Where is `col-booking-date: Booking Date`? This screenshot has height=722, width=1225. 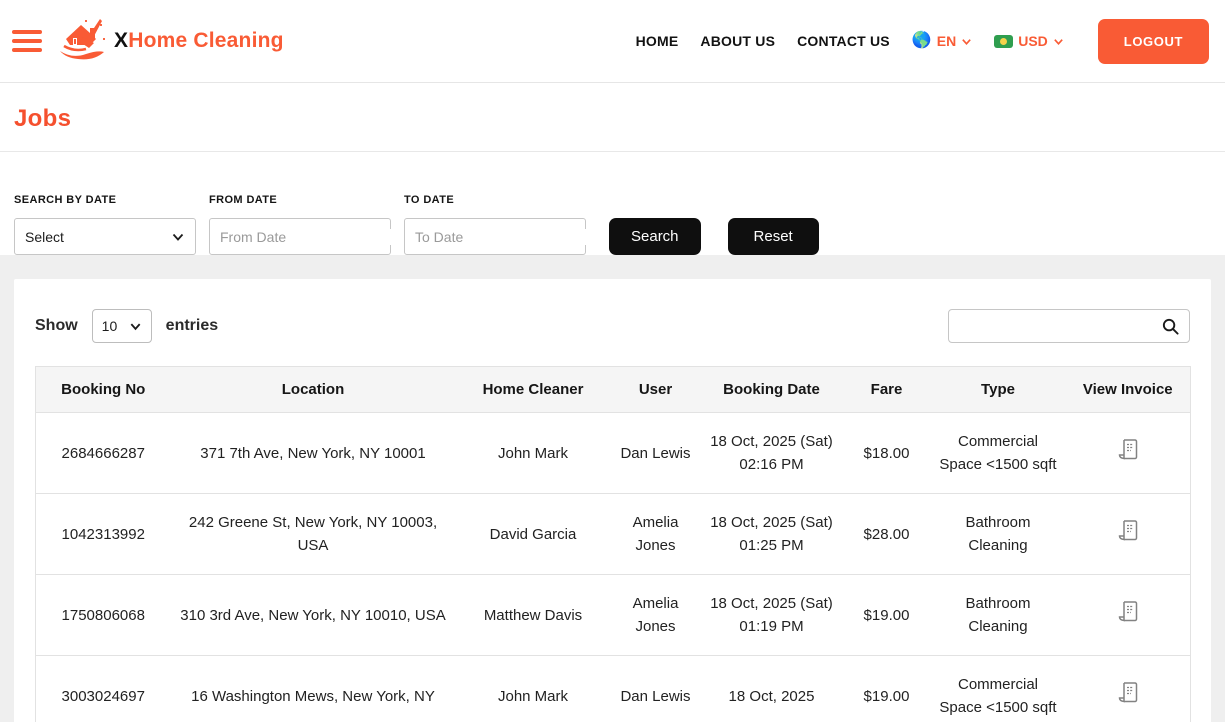 col-booking-date: Booking Date is located at coordinates (771, 389).